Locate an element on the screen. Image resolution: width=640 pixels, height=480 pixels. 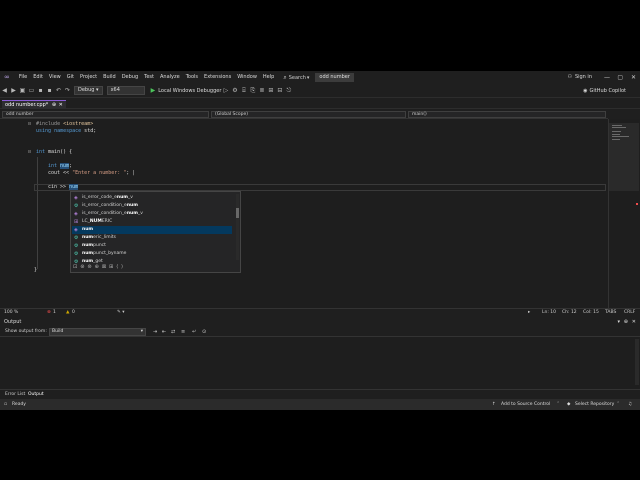
error-icon: ⊗ is located at coordinates (49, 313).